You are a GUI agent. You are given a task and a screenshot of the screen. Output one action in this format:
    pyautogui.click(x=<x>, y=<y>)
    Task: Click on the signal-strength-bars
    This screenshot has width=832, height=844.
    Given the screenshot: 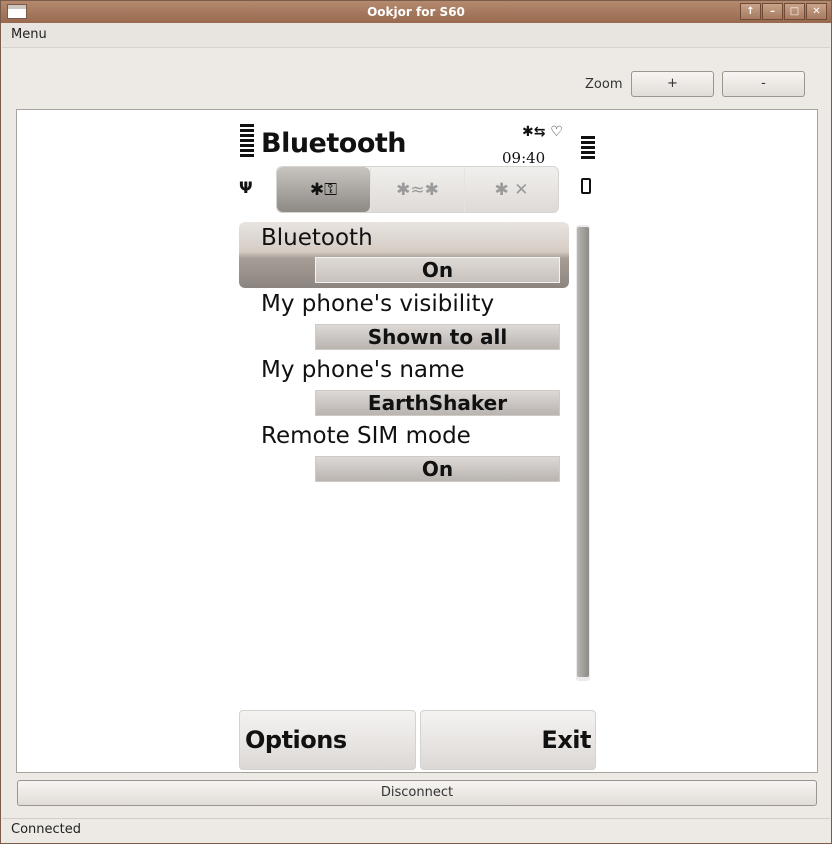 What is the action you would take?
    pyautogui.click(x=247, y=141)
    